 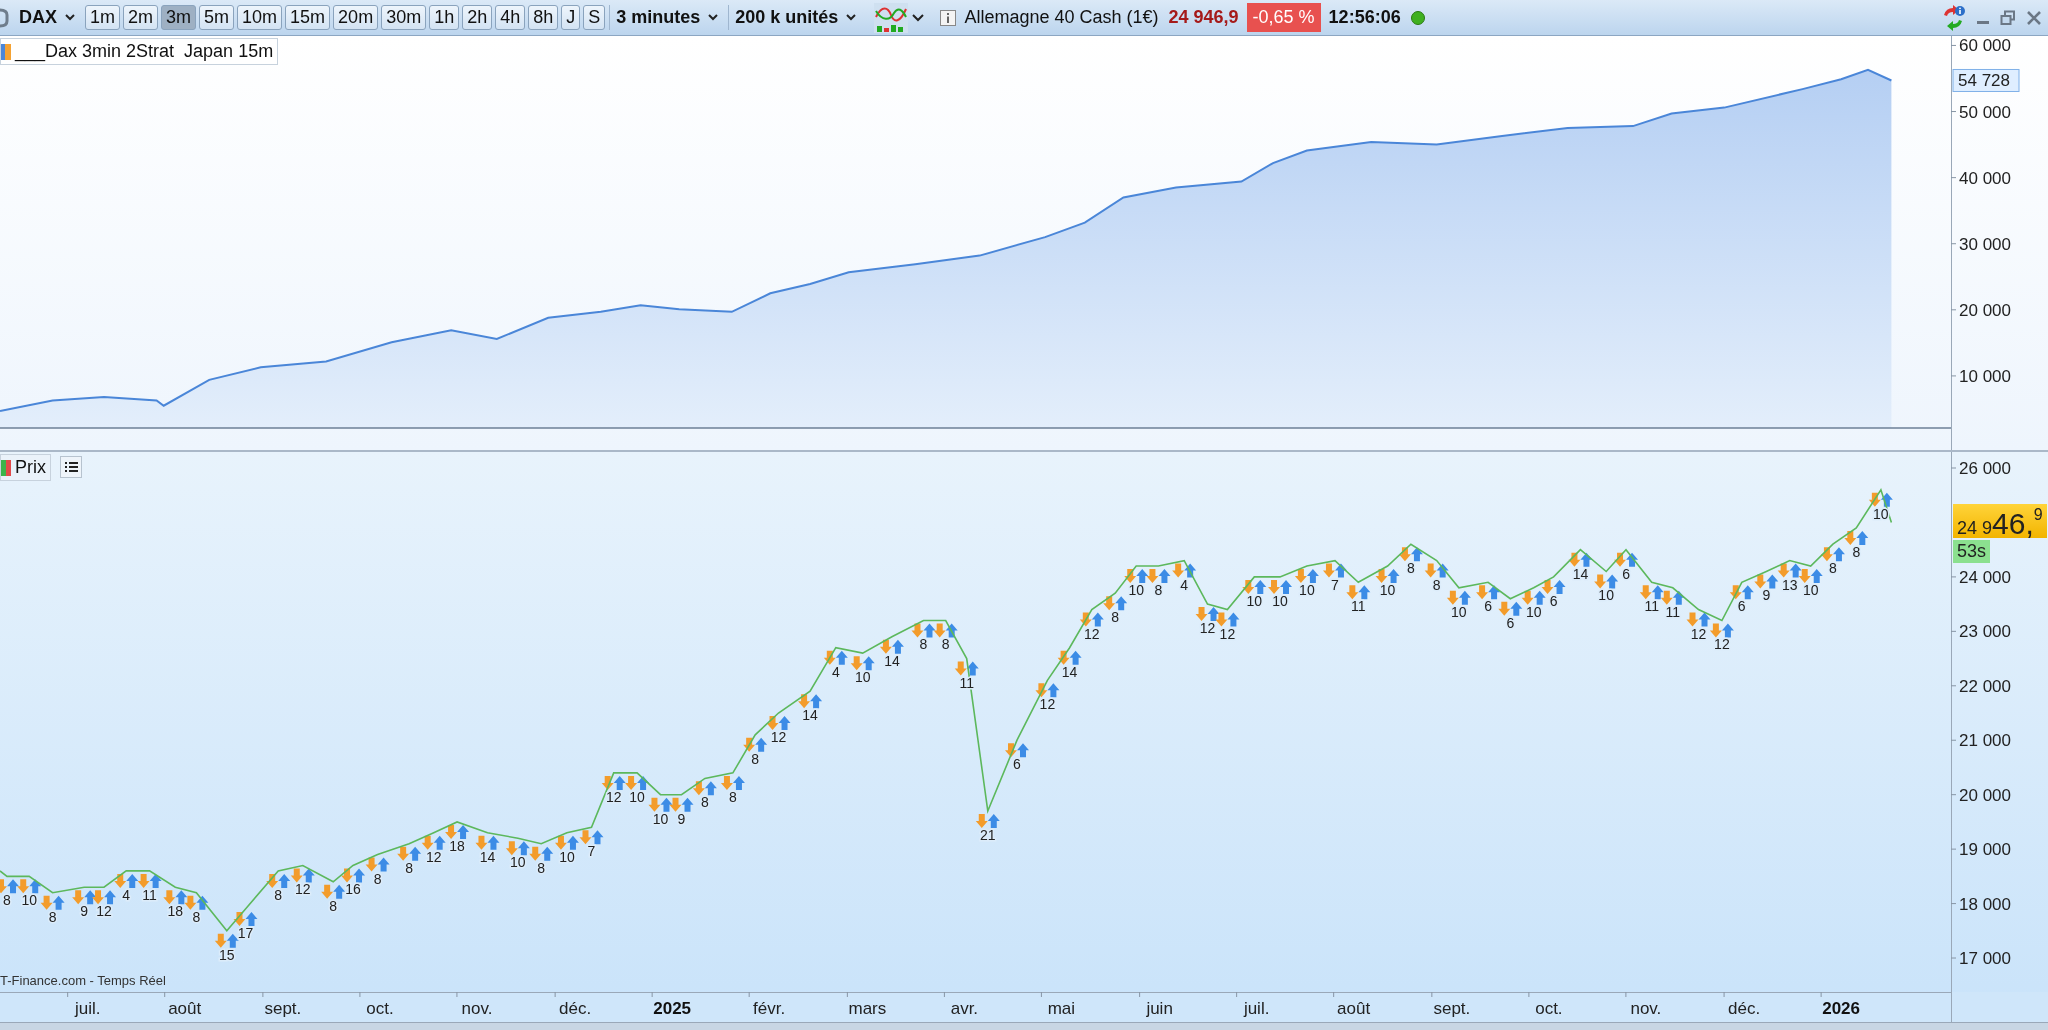 I want to click on trade-label: 21, so click(x=988, y=835).